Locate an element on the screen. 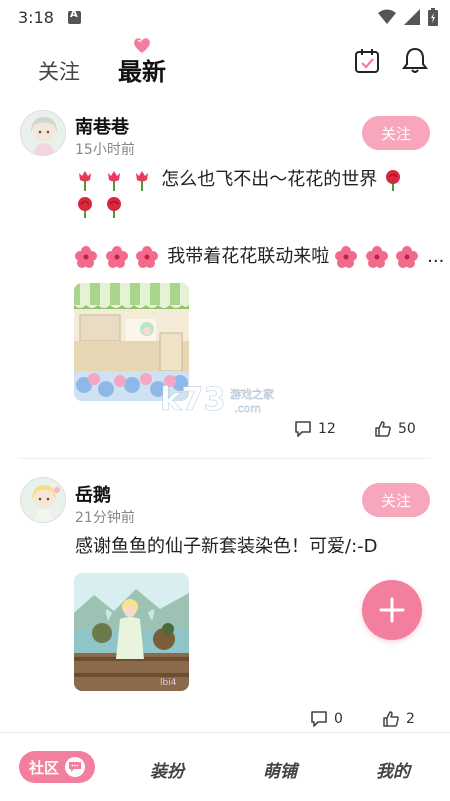 Image resolution: width=450 pixels, height=801 pixels. nav-shop: 萌铺 is located at coordinates (280, 769).